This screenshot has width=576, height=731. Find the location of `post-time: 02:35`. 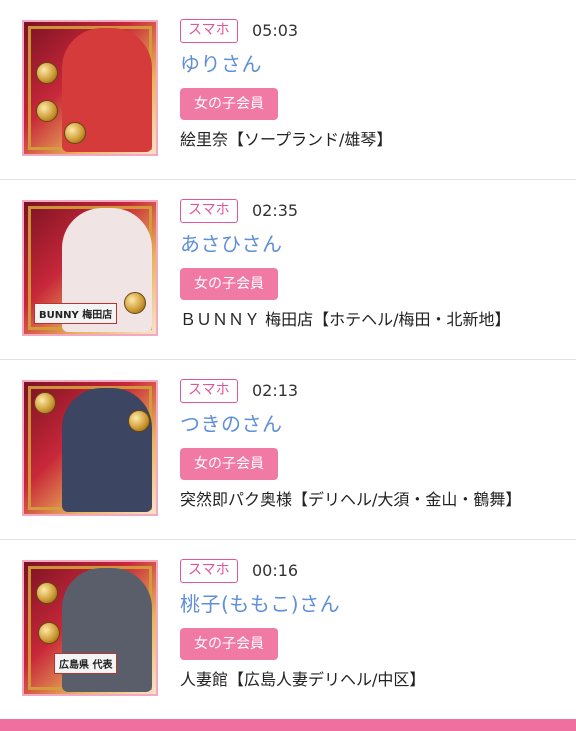

post-time: 02:35 is located at coordinates (275, 210).